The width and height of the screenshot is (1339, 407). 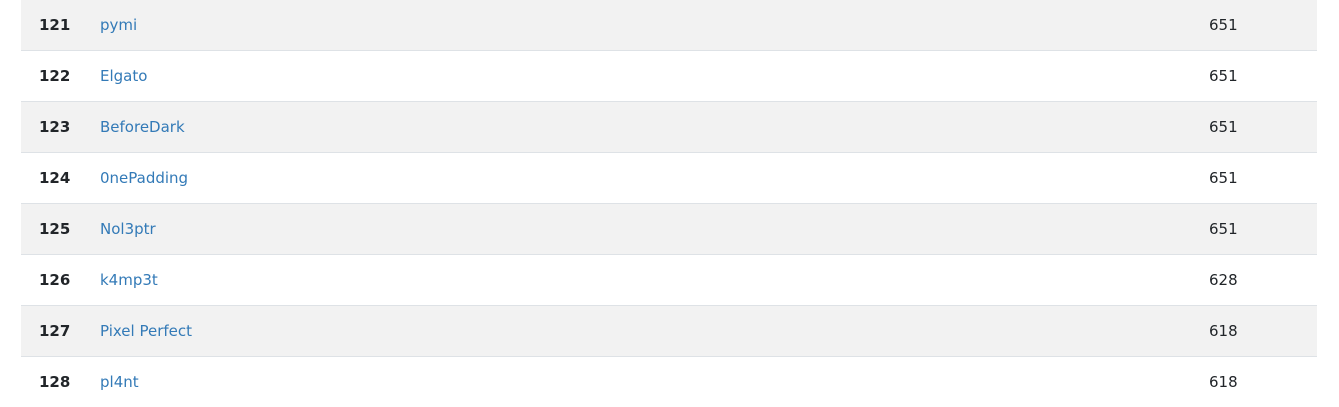 I want to click on team-link: pl4nt, so click(x=119, y=382).